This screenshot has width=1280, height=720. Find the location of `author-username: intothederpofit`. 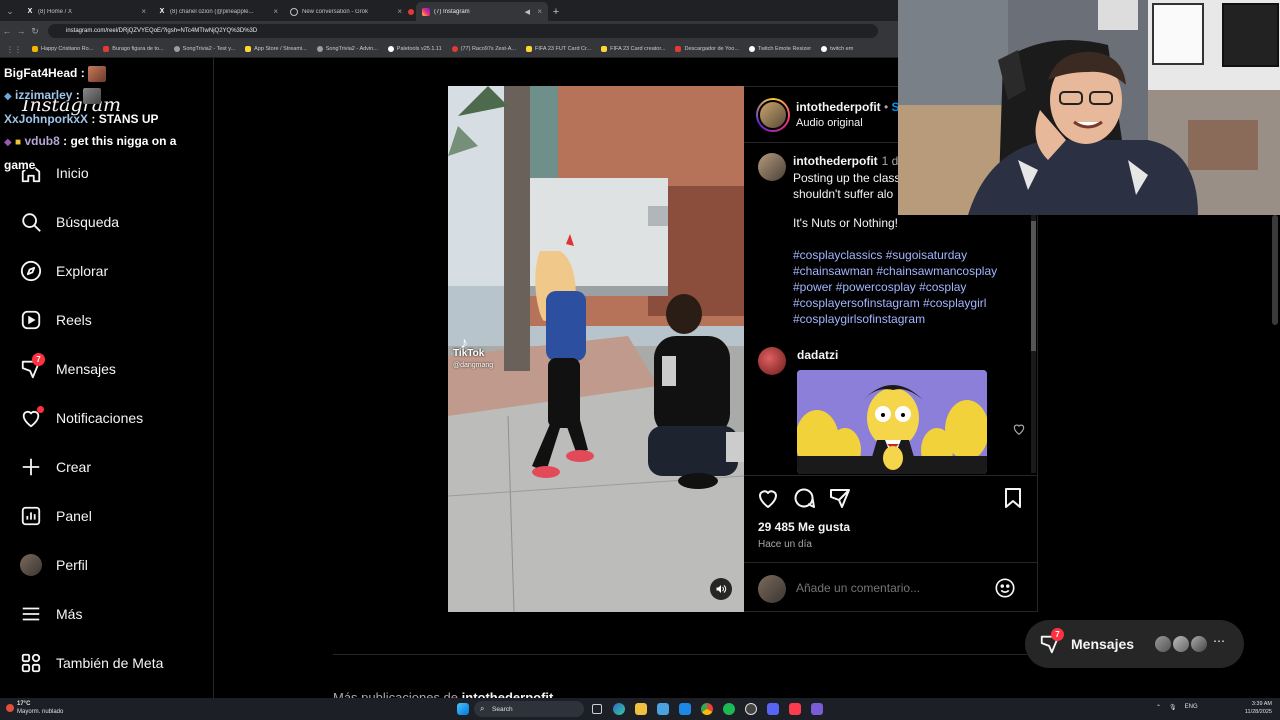

author-username: intothederpofit is located at coordinates (838, 107).